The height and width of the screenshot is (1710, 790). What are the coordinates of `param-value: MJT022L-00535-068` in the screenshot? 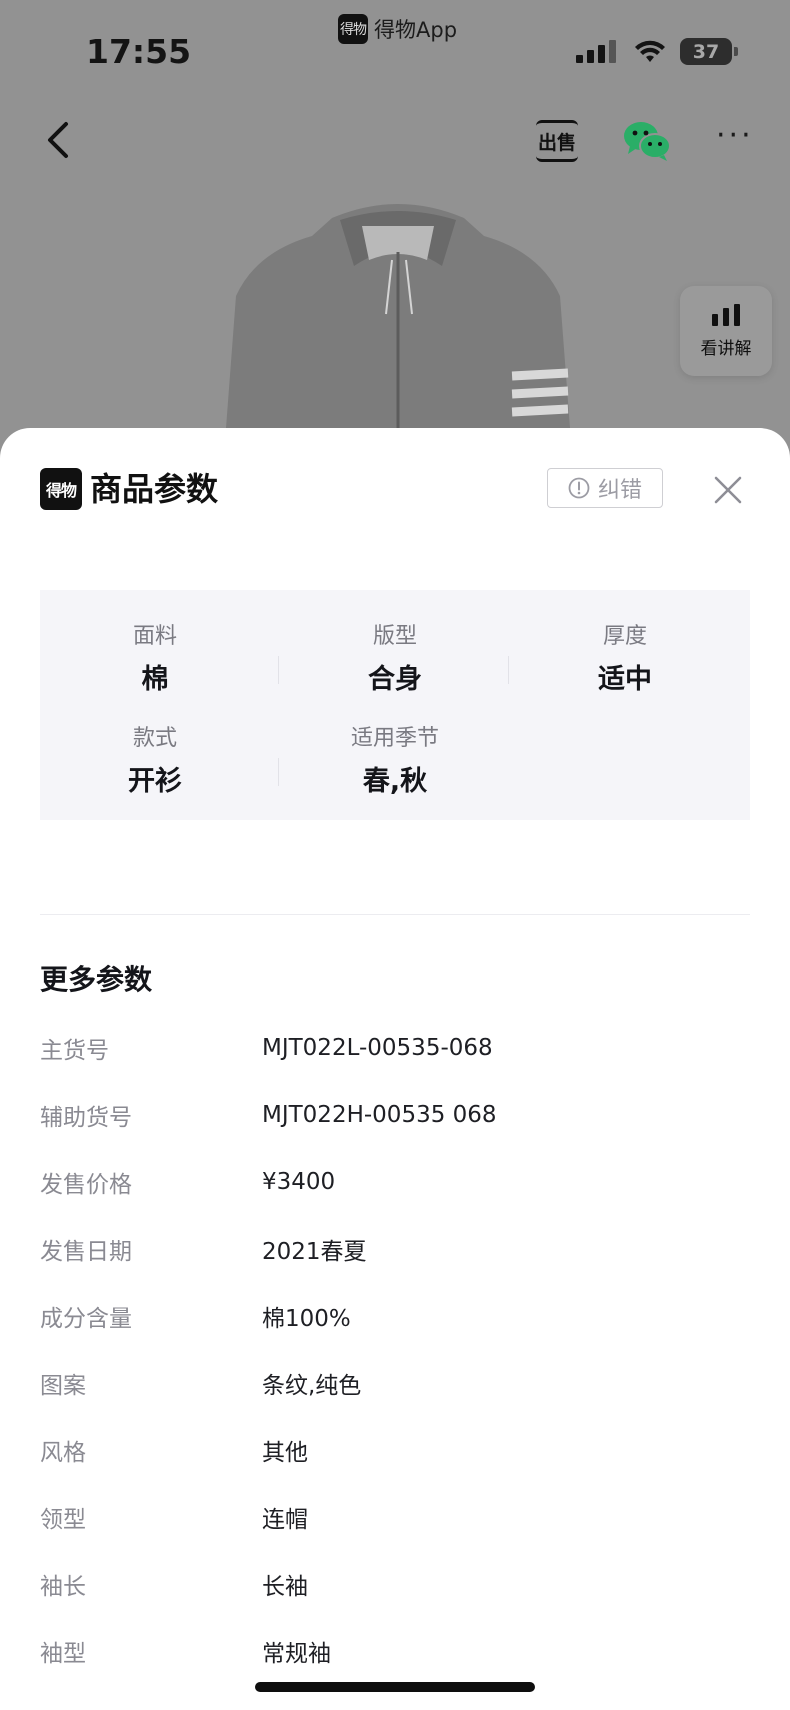 It's located at (377, 1048).